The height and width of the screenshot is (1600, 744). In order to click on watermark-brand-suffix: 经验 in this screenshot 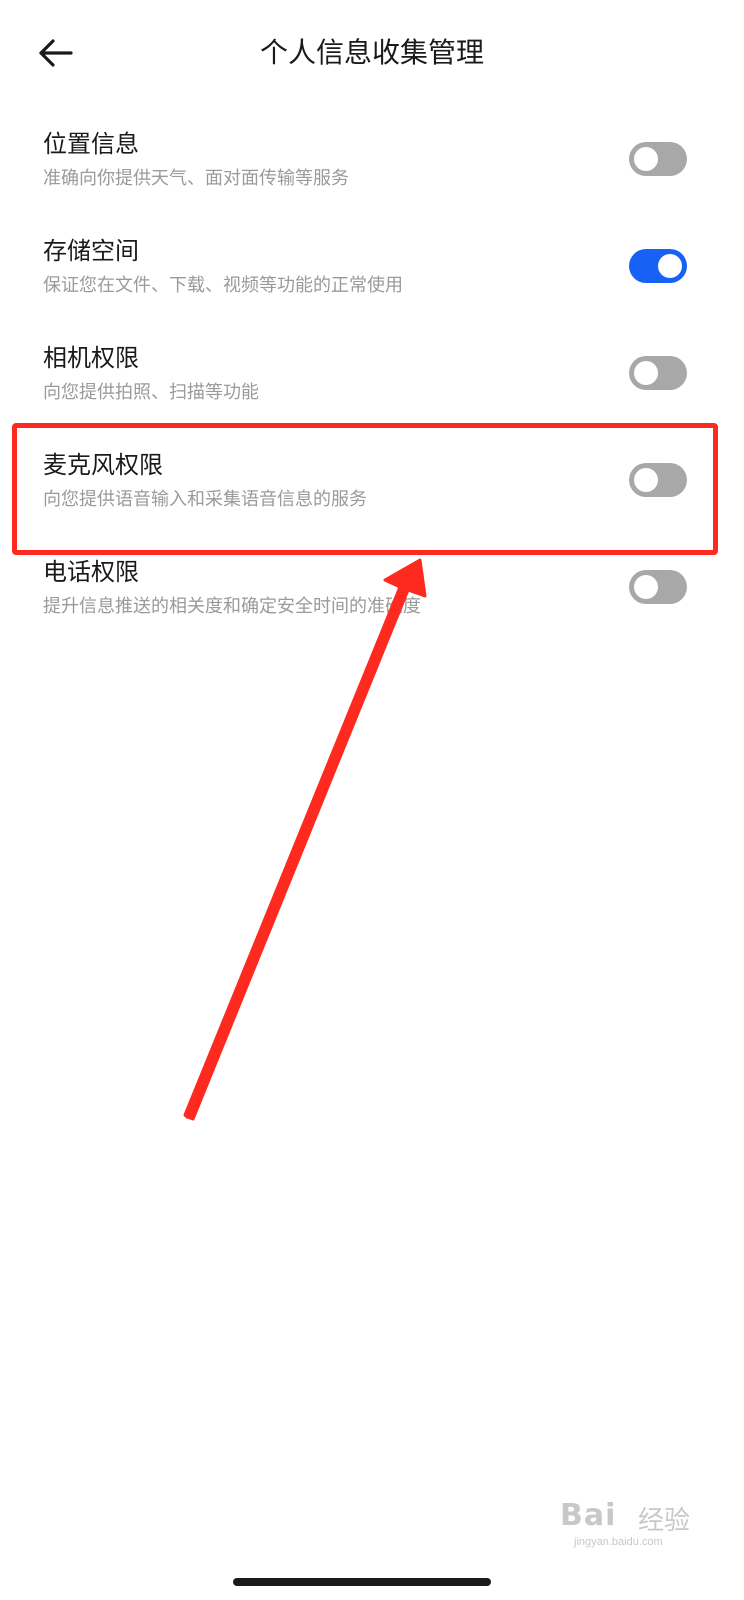, I will do `click(664, 1521)`.